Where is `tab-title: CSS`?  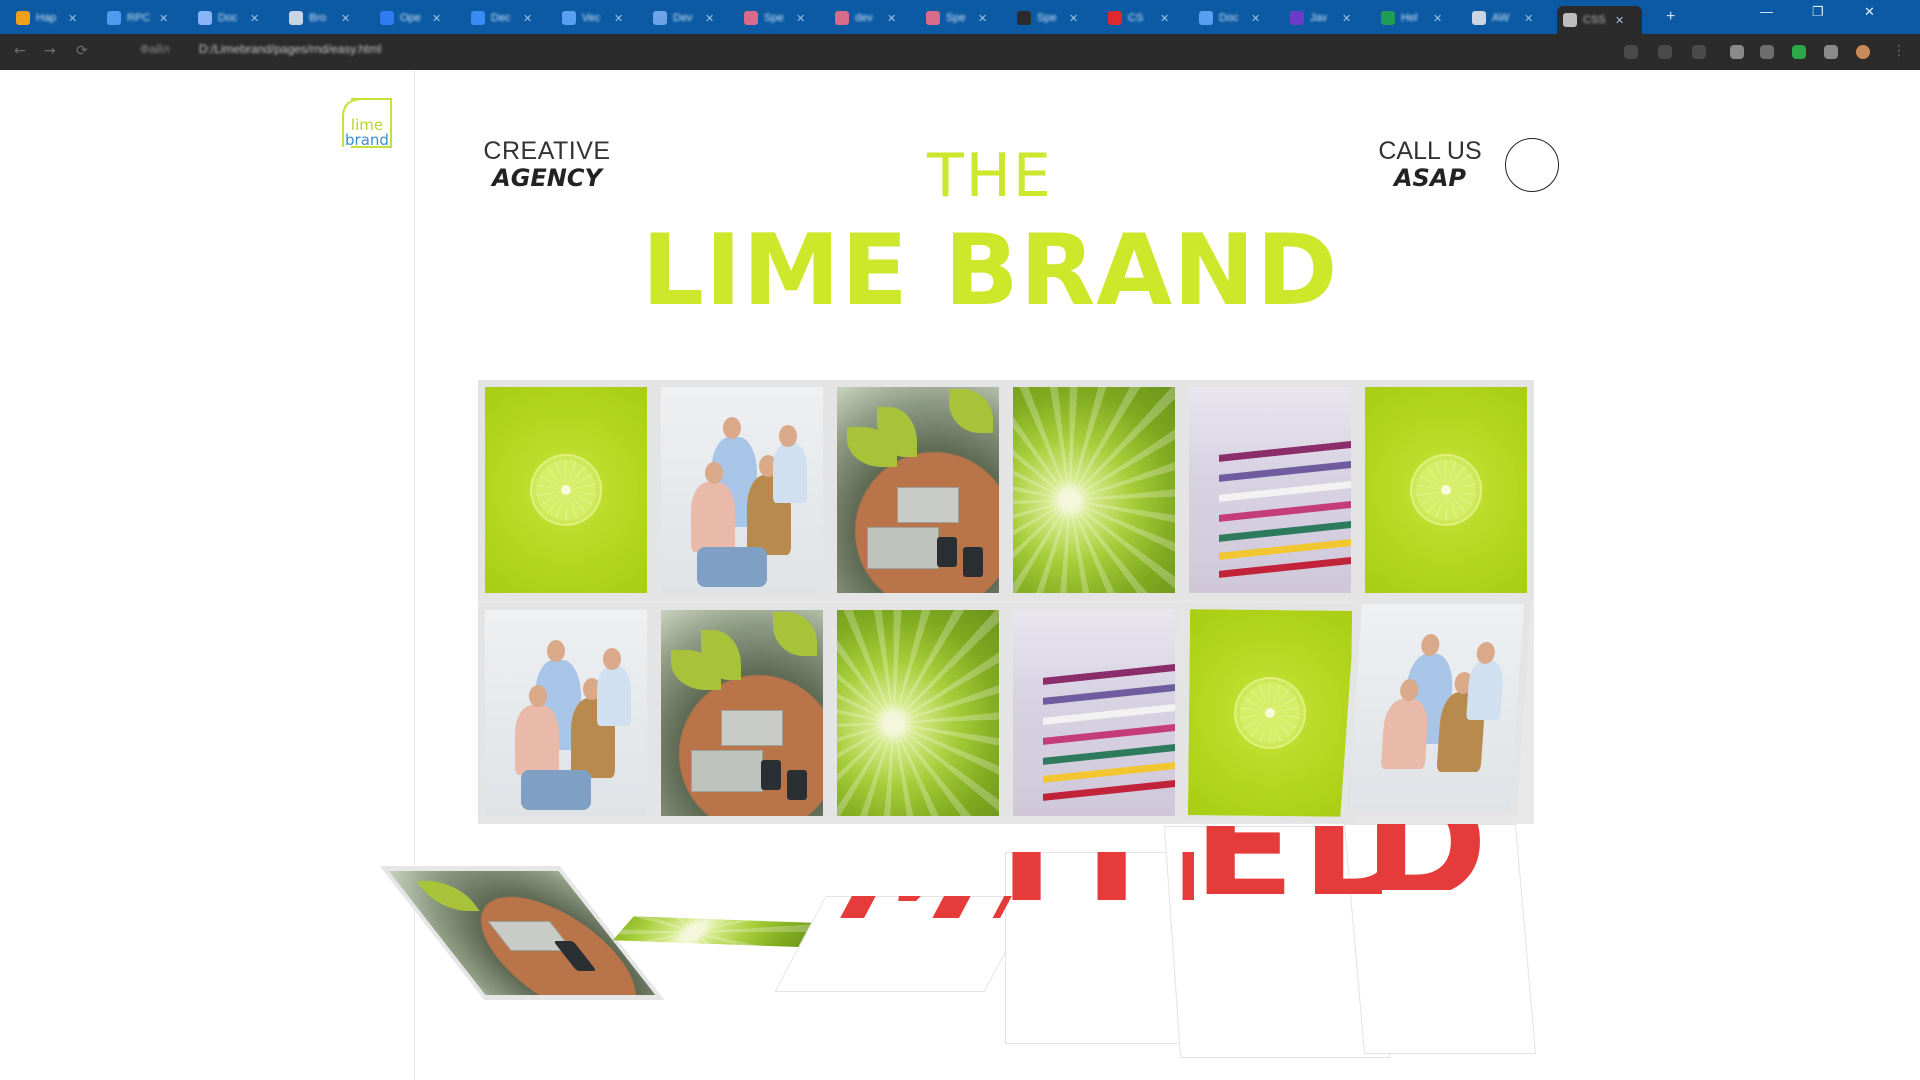 tab-title: CSS is located at coordinates (1594, 20).